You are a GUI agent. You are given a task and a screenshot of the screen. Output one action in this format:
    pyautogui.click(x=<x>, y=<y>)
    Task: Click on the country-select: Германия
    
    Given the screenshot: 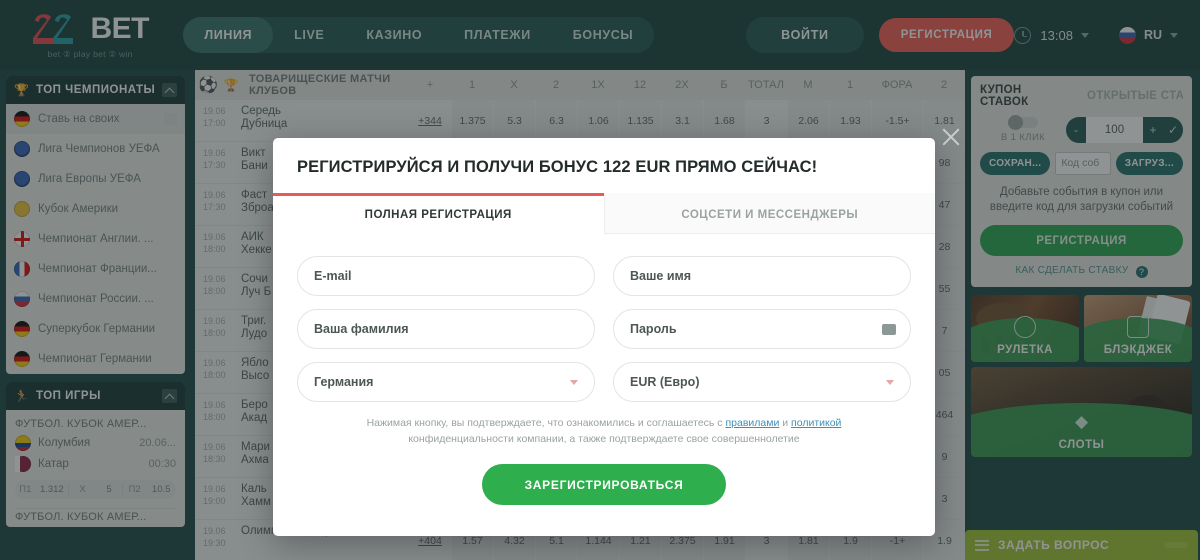 What is the action you would take?
    pyautogui.click(x=446, y=382)
    